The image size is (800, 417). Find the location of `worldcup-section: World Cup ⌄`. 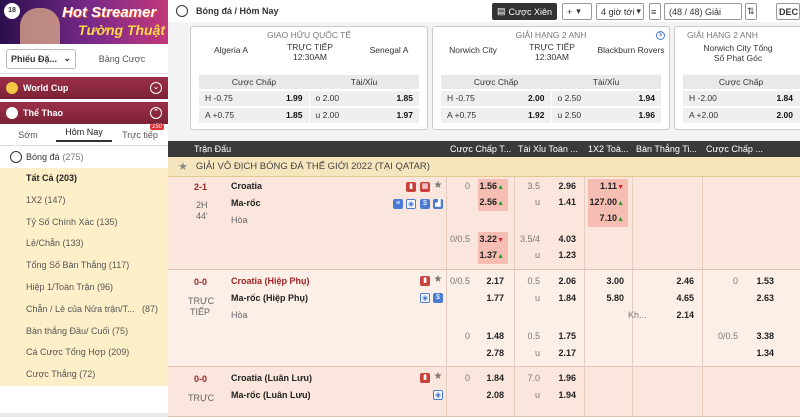

worldcup-section: World Cup ⌄ is located at coordinates (84, 88).